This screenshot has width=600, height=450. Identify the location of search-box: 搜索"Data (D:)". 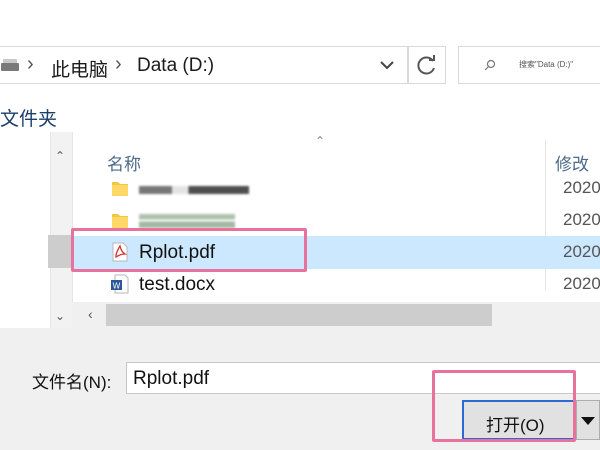
(529, 65).